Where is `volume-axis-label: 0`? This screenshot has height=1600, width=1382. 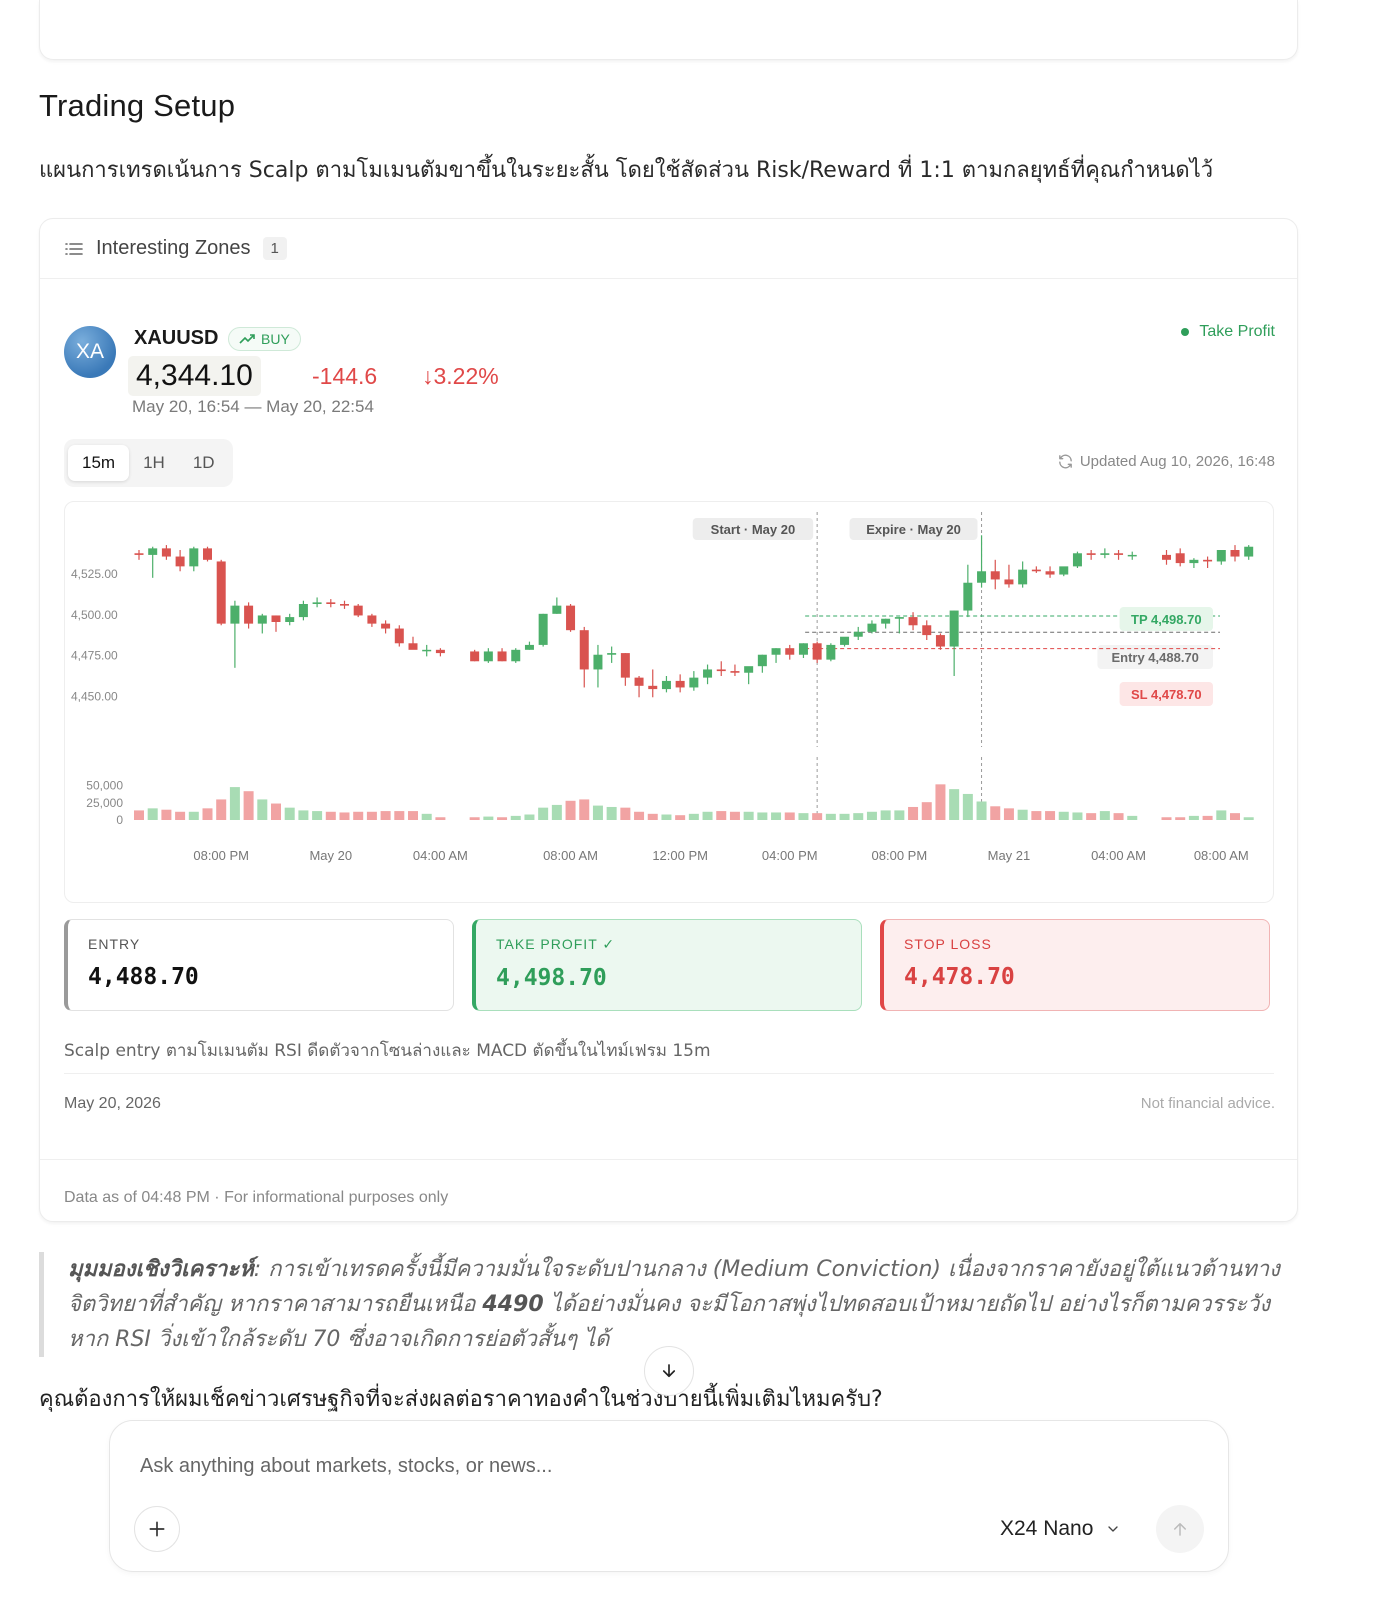
volume-axis-label: 0 is located at coordinates (119, 820).